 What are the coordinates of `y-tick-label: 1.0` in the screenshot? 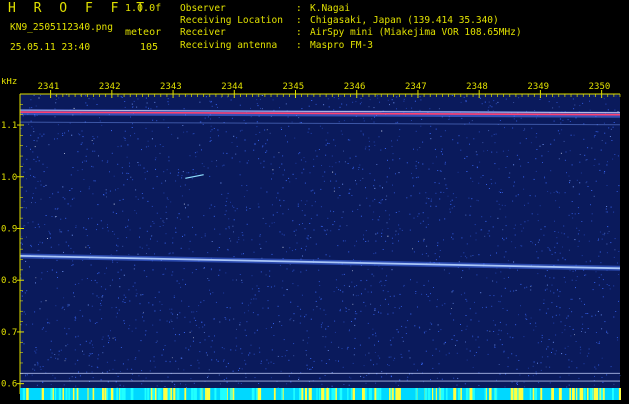 It's located at (9, 178).